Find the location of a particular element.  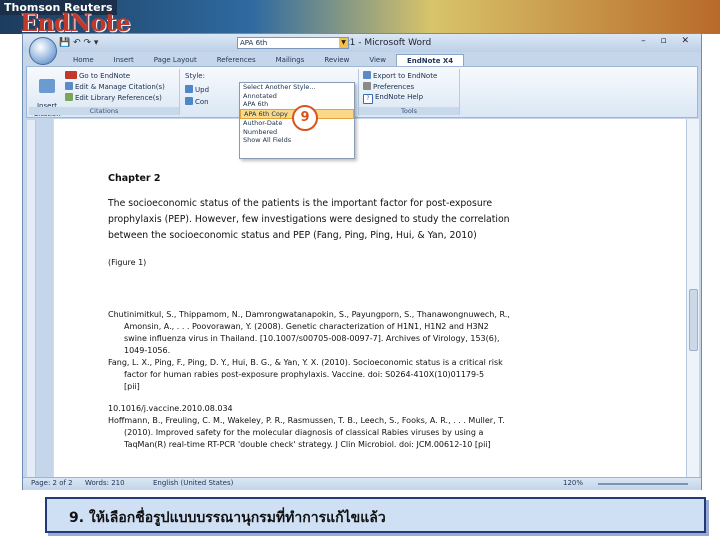

edit-manage-citations-button: Edit & Manage Citation(s) is located at coordinates (115, 86).